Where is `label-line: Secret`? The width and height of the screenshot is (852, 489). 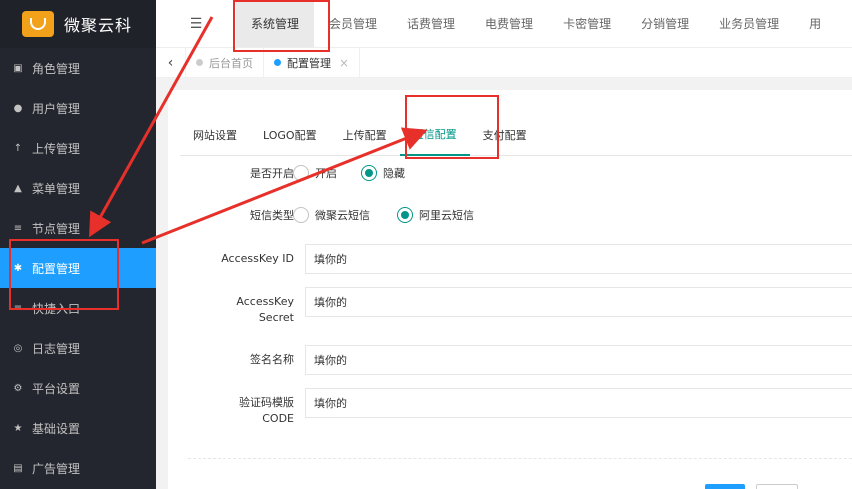 label-line: Secret is located at coordinates (276, 317).